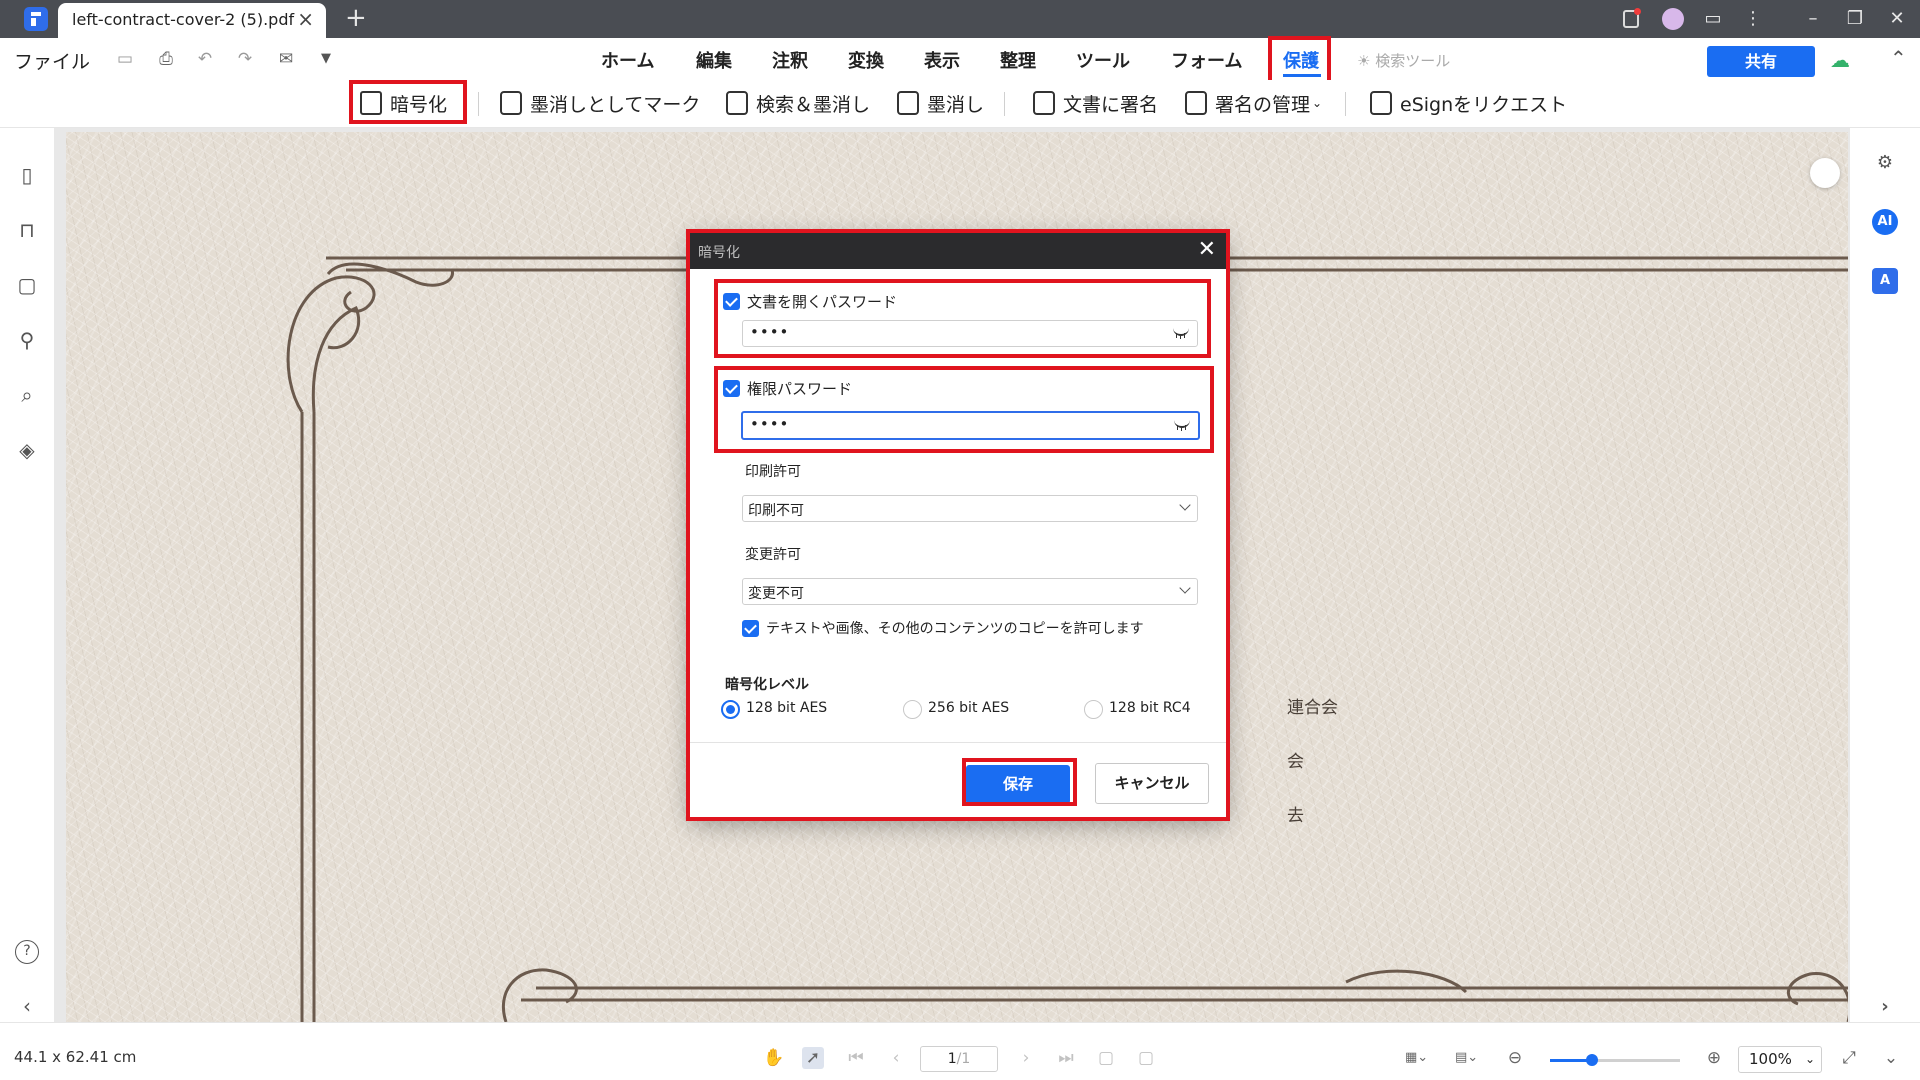  I want to click on mark-for-redaction-button: 墨消しとしてマーク, so click(600, 103).